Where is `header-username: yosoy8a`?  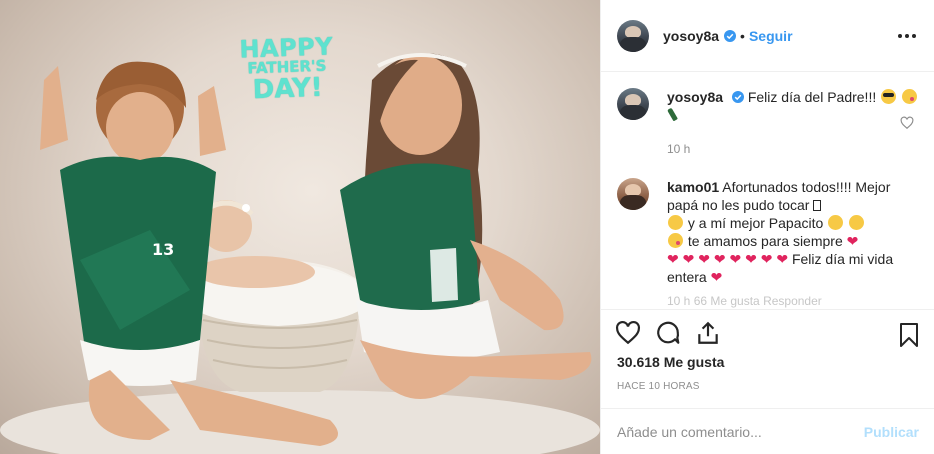
header-username: yosoy8a is located at coordinates (691, 36).